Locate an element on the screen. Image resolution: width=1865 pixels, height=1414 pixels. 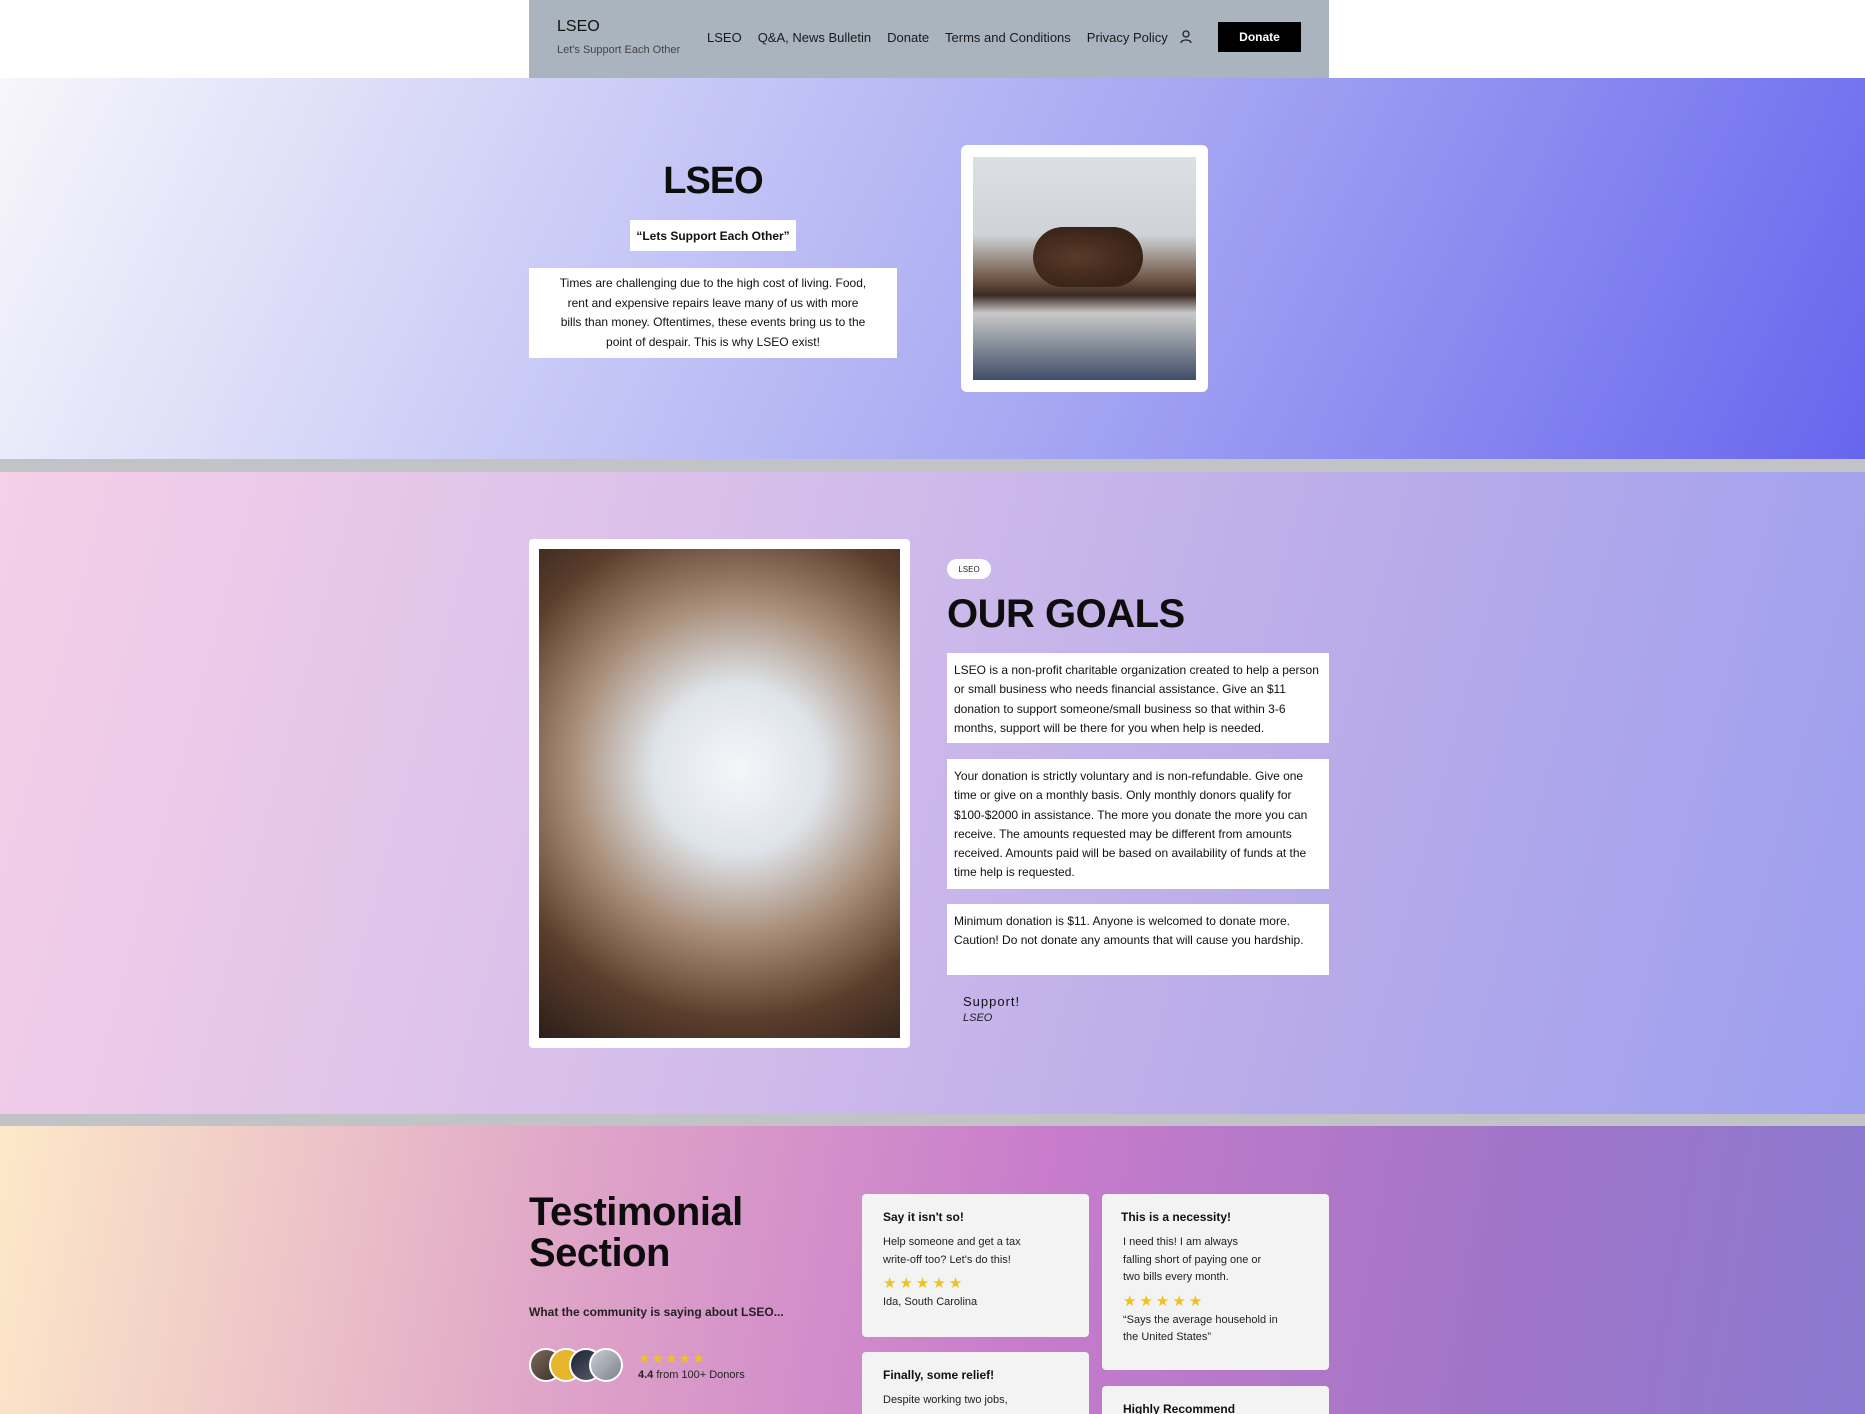
rating-stars-icon: ★★★★★ is located at coordinates (672, 1358).